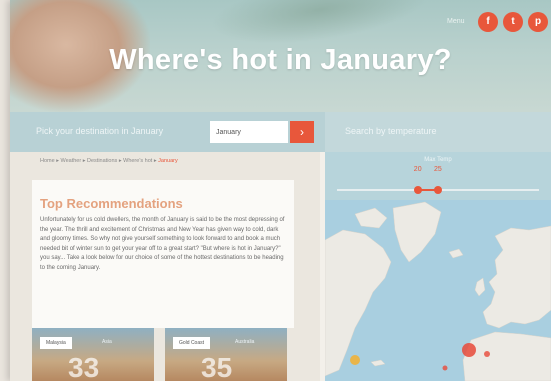 The image size is (551, 381). Describe the element at coordinates (438, 160) in the screenshot. I see `slider-title: Max Temp` at that location.